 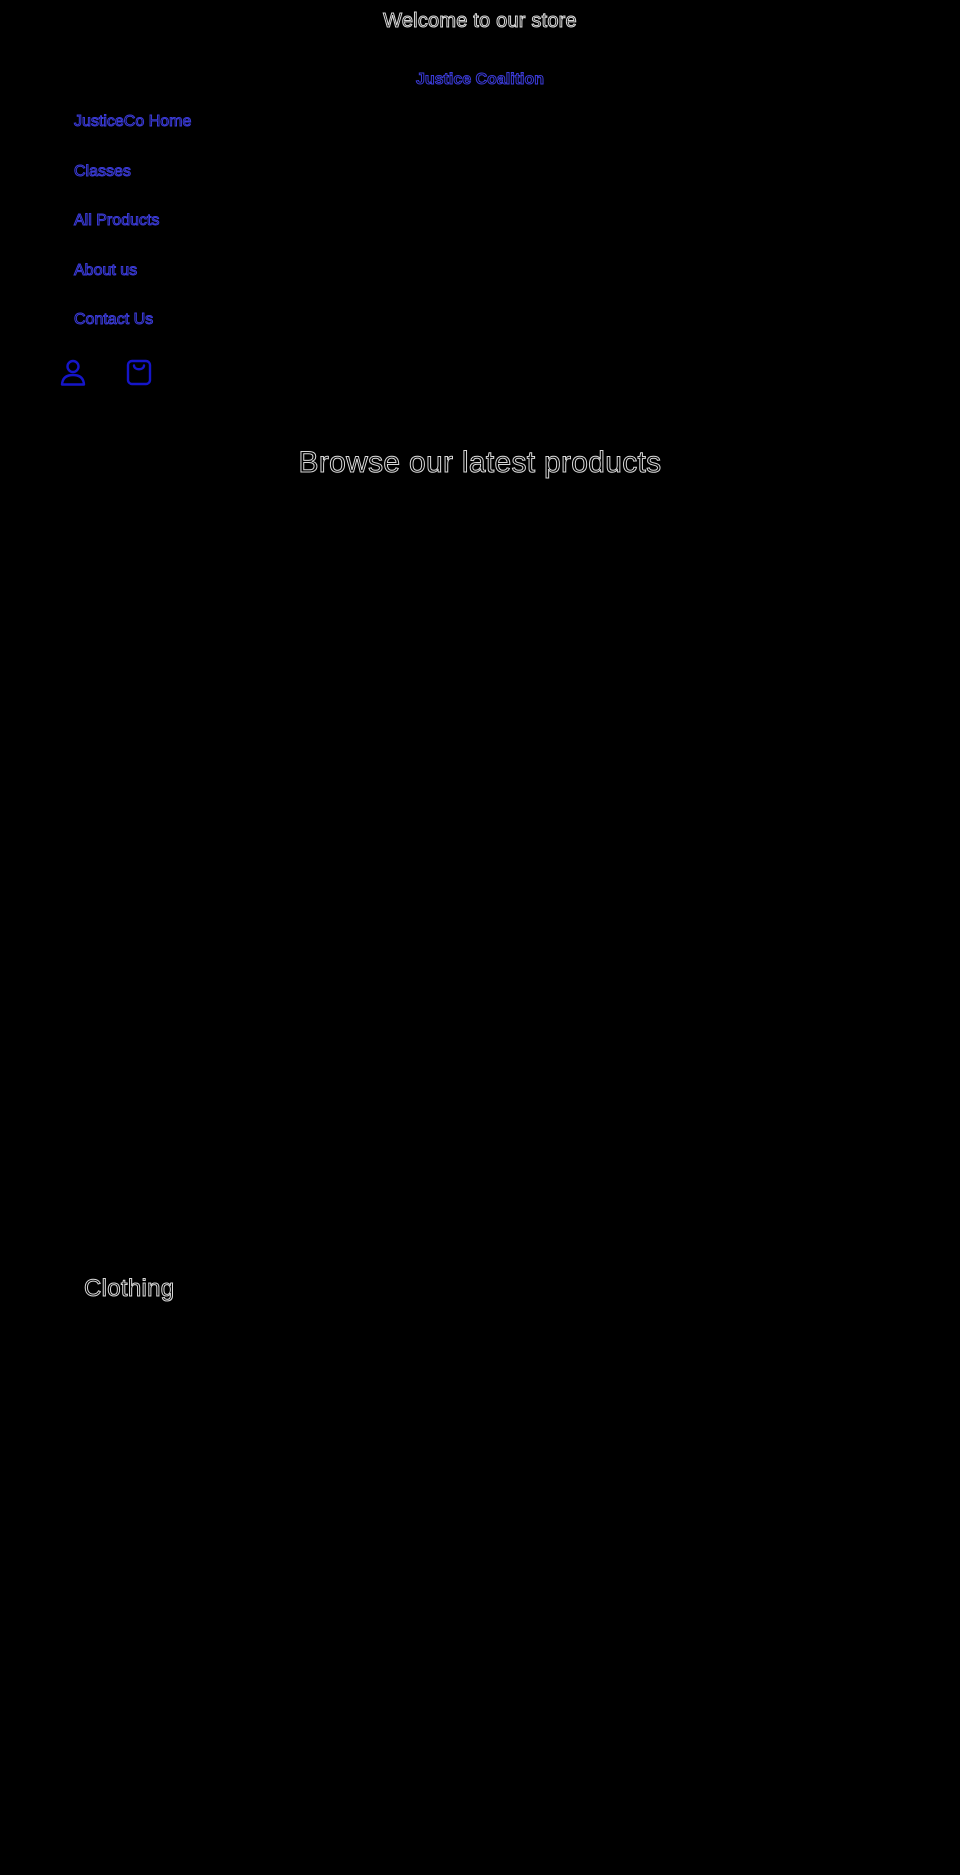 I want to click on hero-title: Browse our latest products, so click(x=480, y=463).